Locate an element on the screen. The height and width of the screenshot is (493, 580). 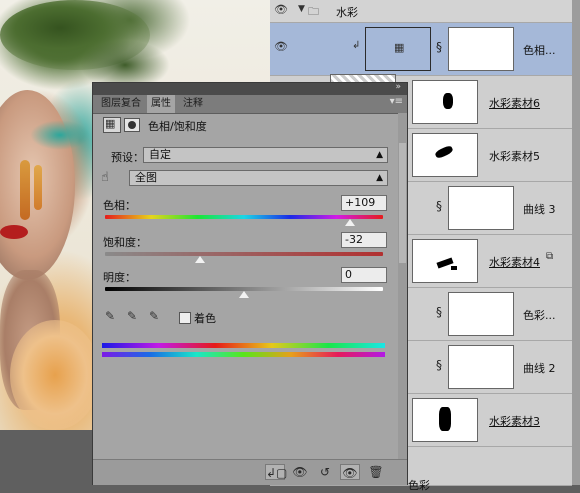
saturation-input: -32 is located at coordinates (364, 240).